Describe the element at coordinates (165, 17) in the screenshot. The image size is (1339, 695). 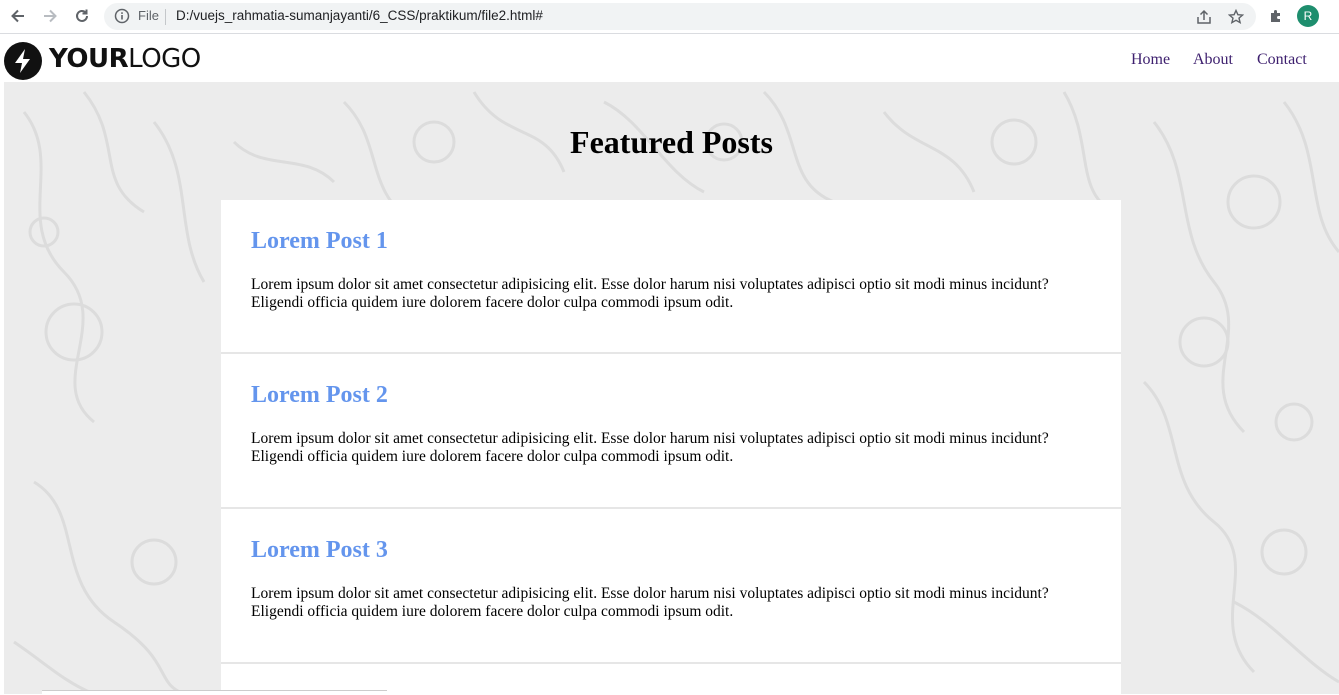
I see `divider` at that location.